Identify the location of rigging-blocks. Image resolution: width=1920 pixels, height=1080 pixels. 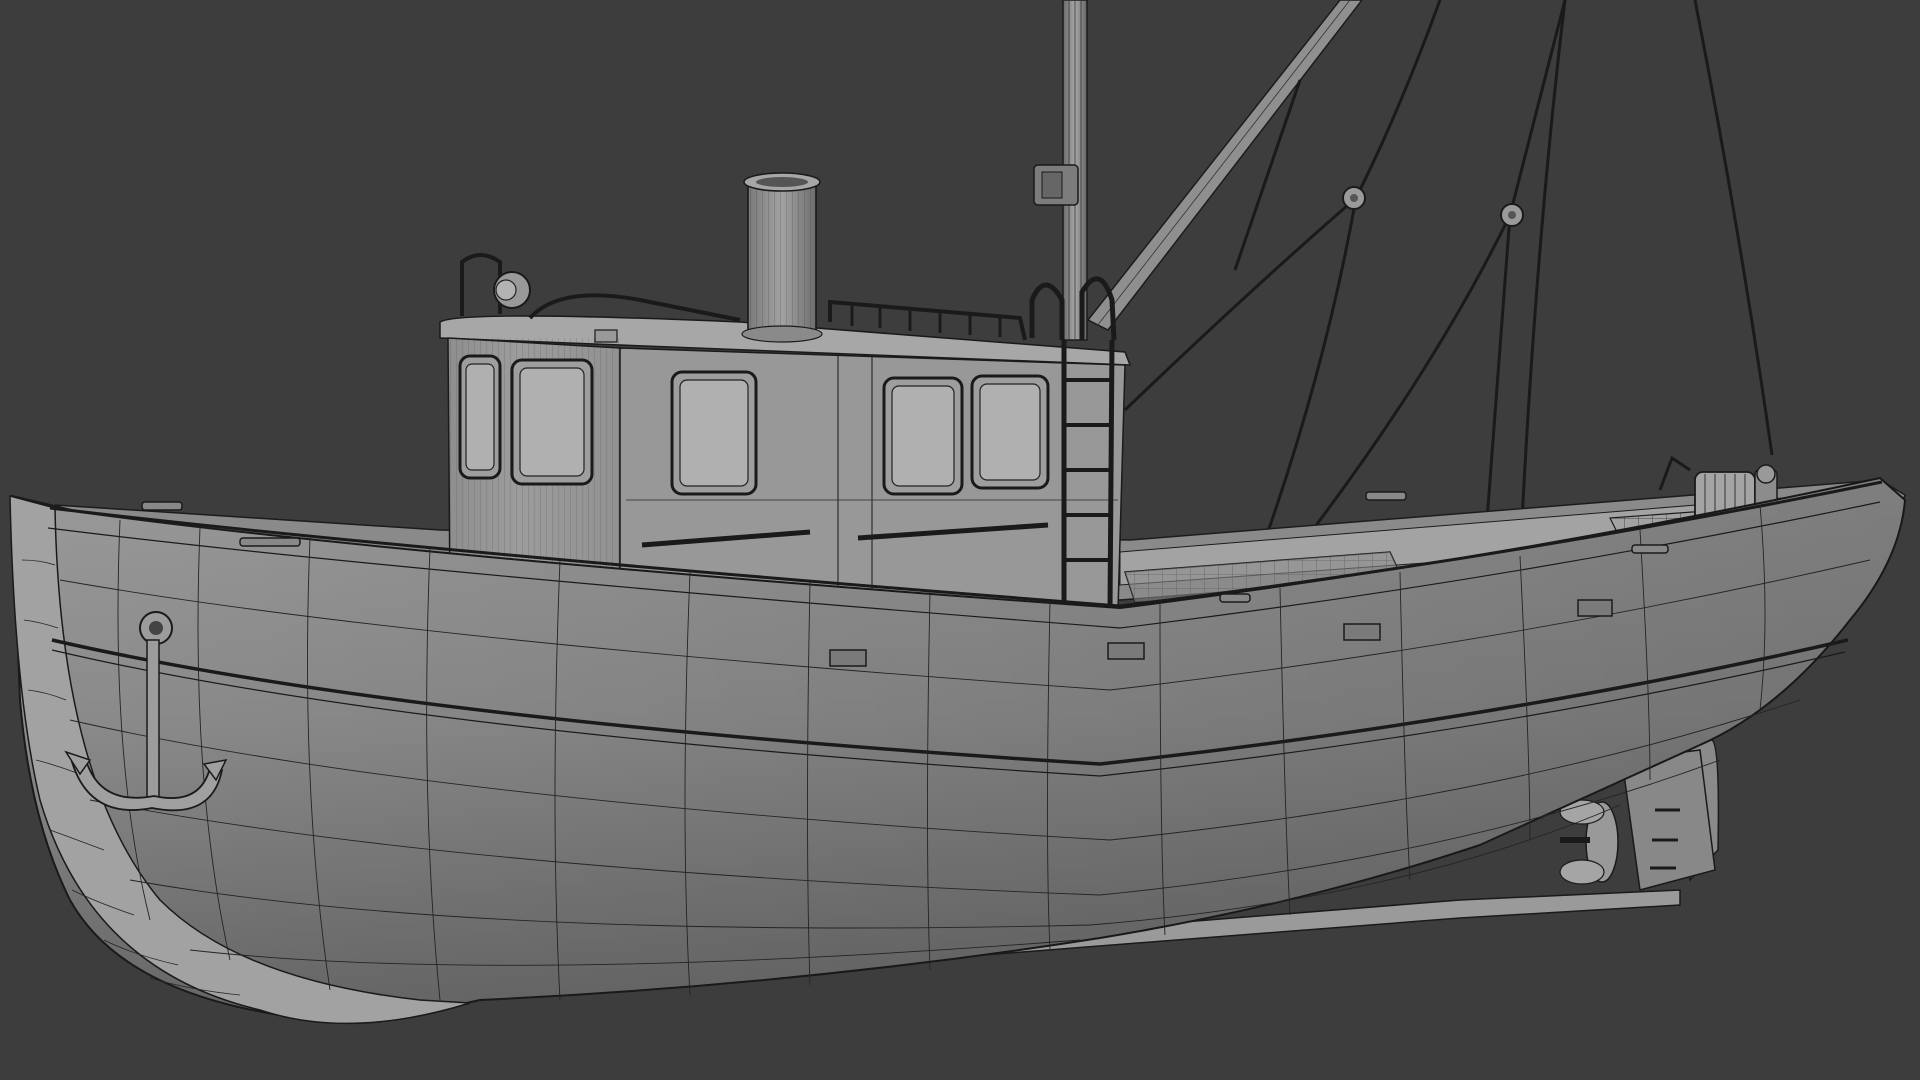
(1433, 206).